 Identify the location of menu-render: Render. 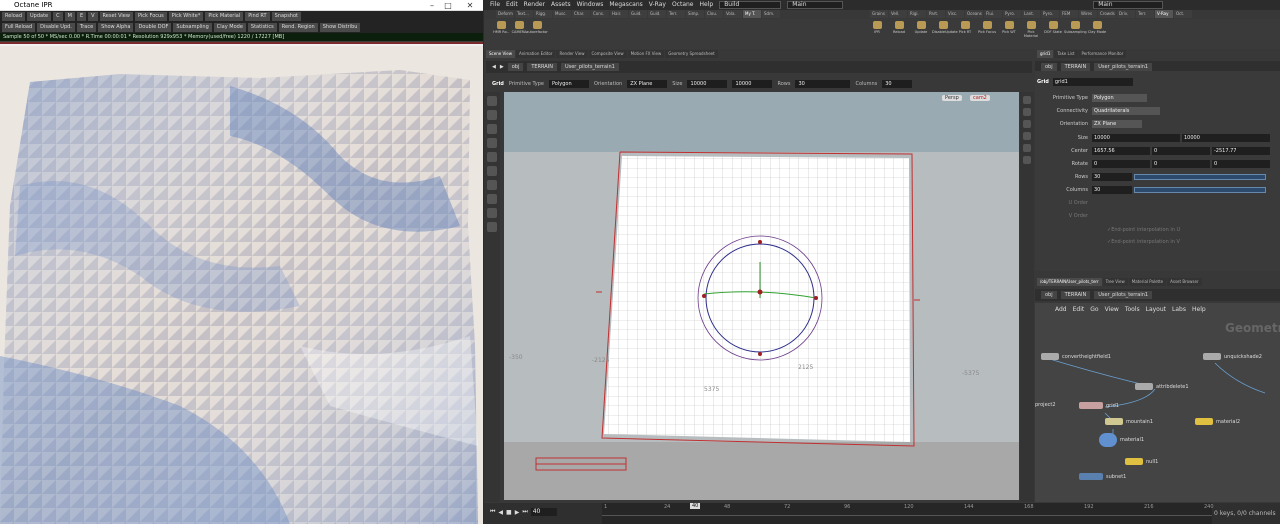
(534, 5).